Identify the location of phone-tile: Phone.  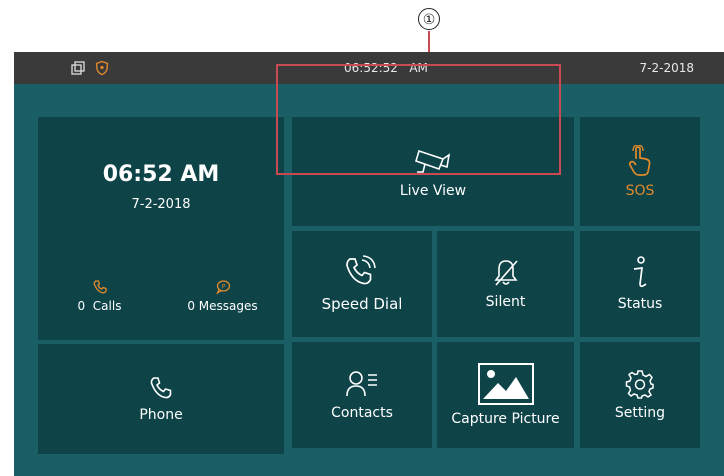
(161, 399).